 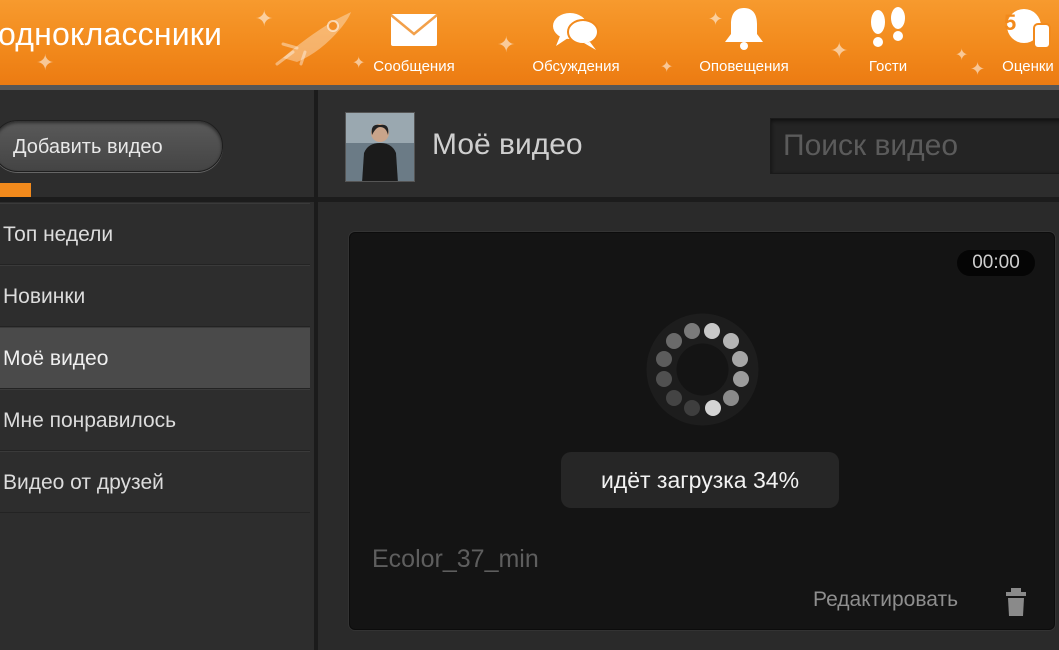 I want to click on person-silhouette, so click(x=380, y=147).